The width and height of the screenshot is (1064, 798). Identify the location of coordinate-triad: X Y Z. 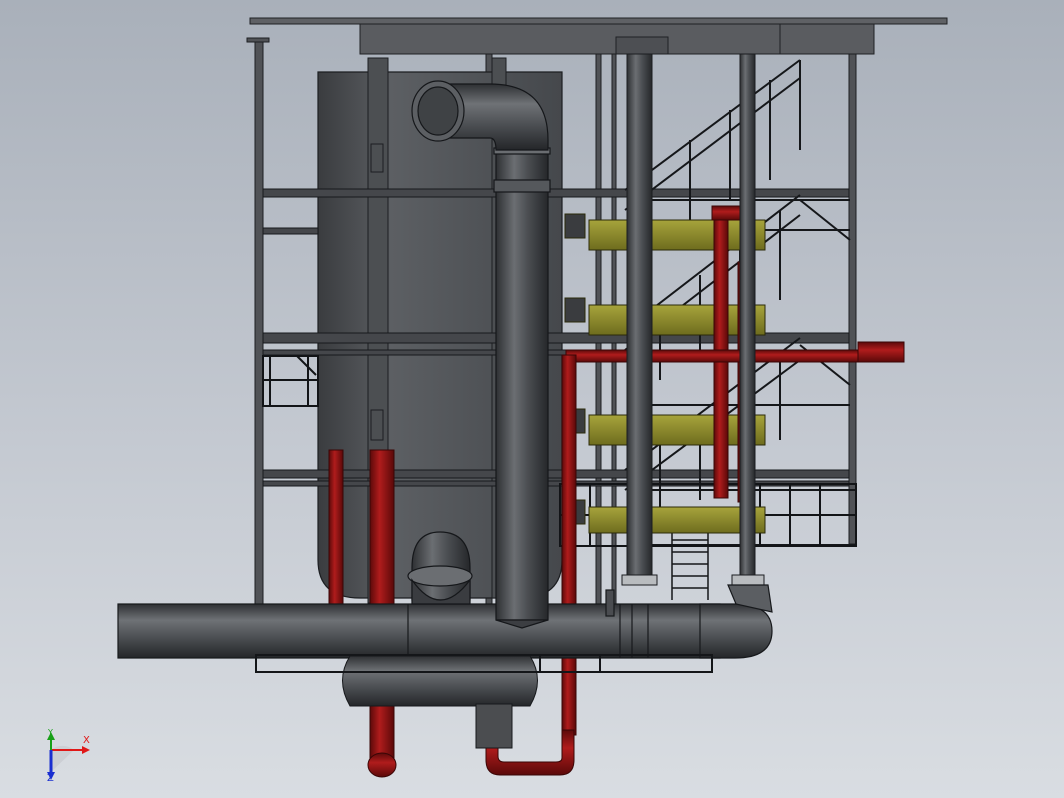
(68, 756).